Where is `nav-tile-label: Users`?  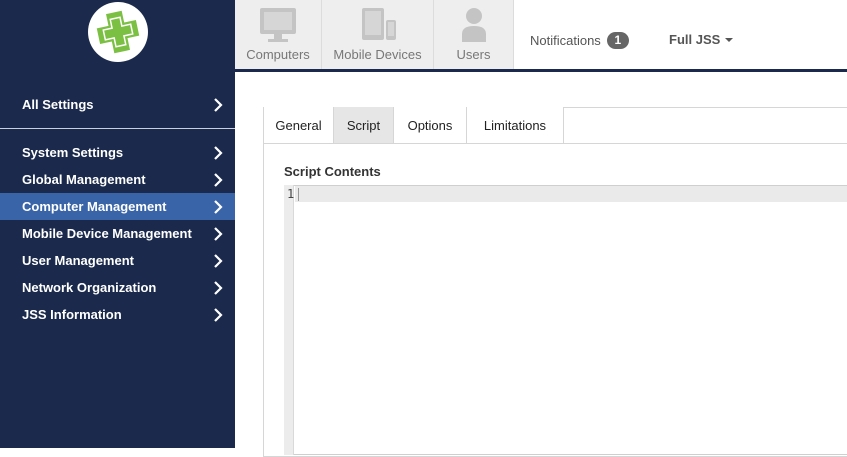 nav-tile-label: Users is located at coordinates (473, 54).